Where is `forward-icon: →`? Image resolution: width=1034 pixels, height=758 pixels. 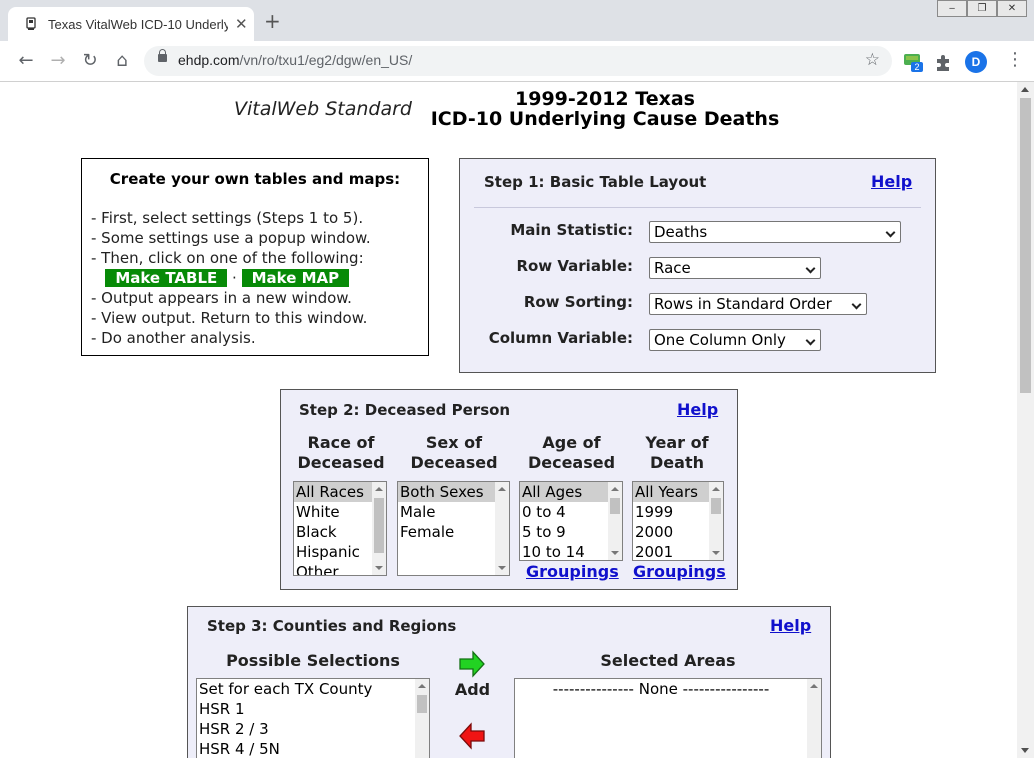 forward-icon: → is located at coordinates (58, 61).